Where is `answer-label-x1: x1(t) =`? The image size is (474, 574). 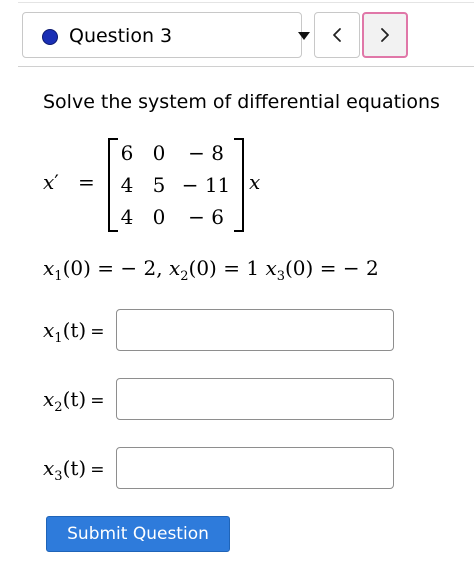
answer-label-x1: x1(t) = is located at coordinates (73, 332).